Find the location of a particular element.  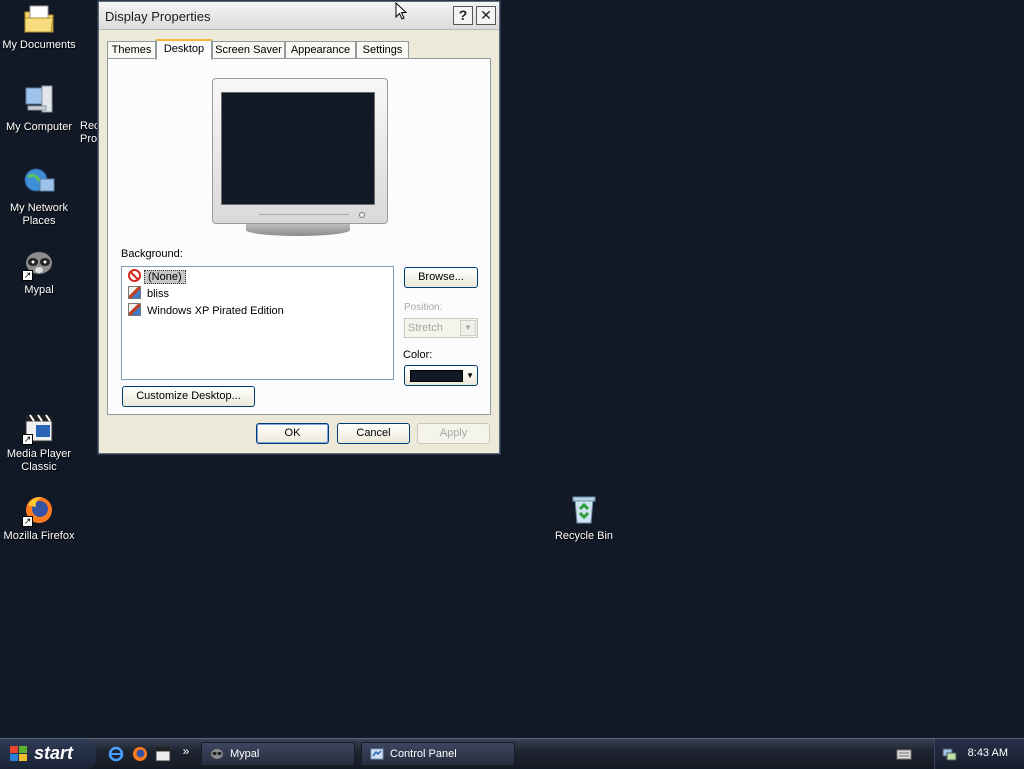

network-globe-icon is located at coordinates (39, 182).